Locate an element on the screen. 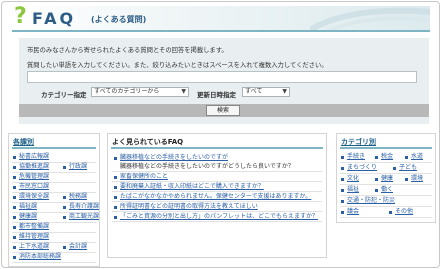  category-link: 福祉 is located at coordinates (353, 190).